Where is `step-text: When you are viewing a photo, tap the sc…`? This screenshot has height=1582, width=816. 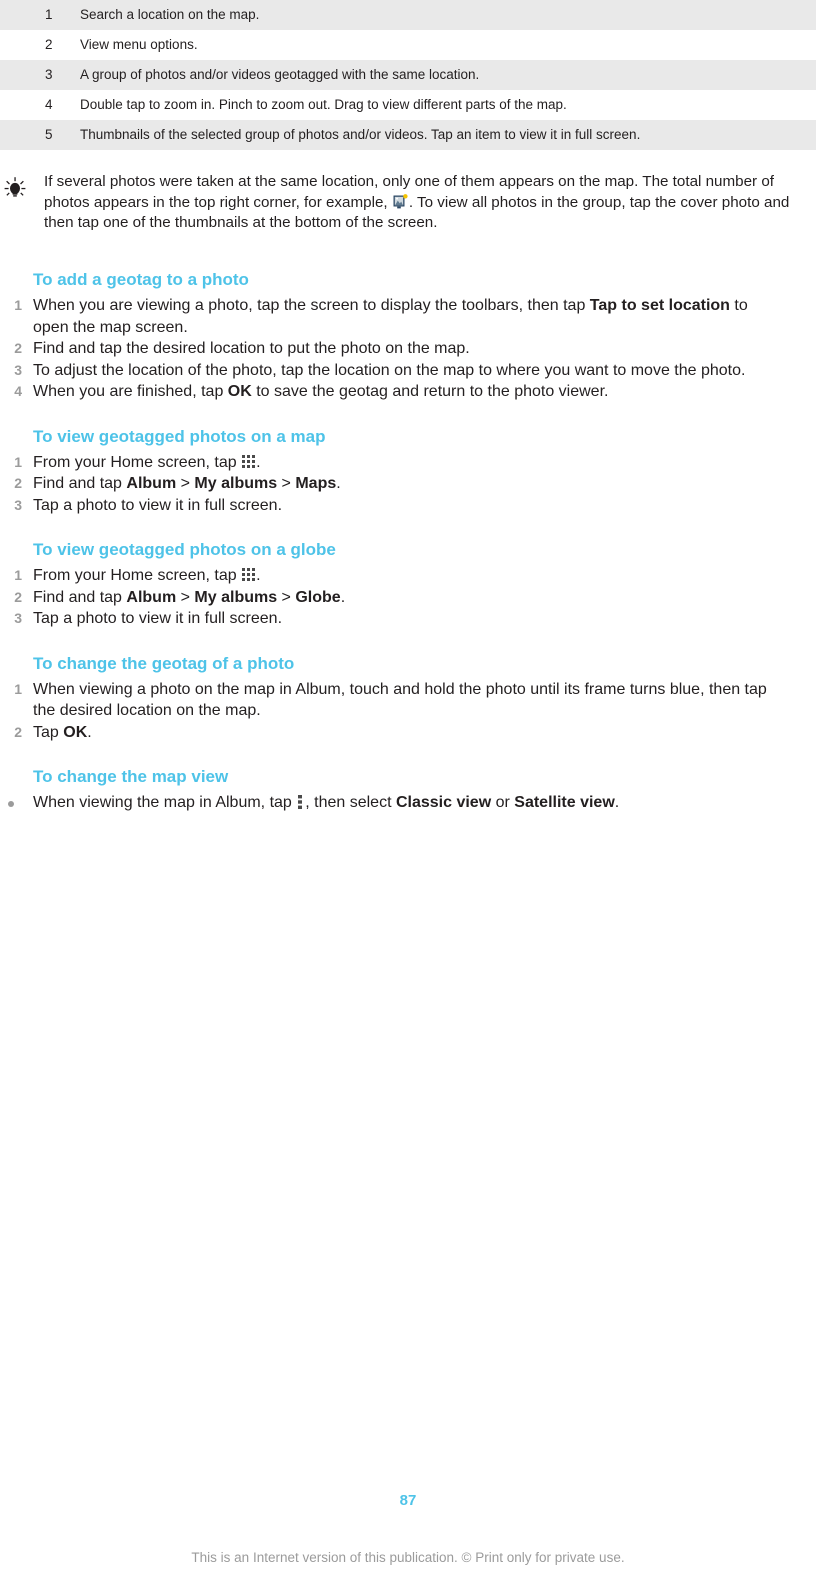
step-text: When you are viewing a photo, tap the sc… is located at coordinates (390, 316).